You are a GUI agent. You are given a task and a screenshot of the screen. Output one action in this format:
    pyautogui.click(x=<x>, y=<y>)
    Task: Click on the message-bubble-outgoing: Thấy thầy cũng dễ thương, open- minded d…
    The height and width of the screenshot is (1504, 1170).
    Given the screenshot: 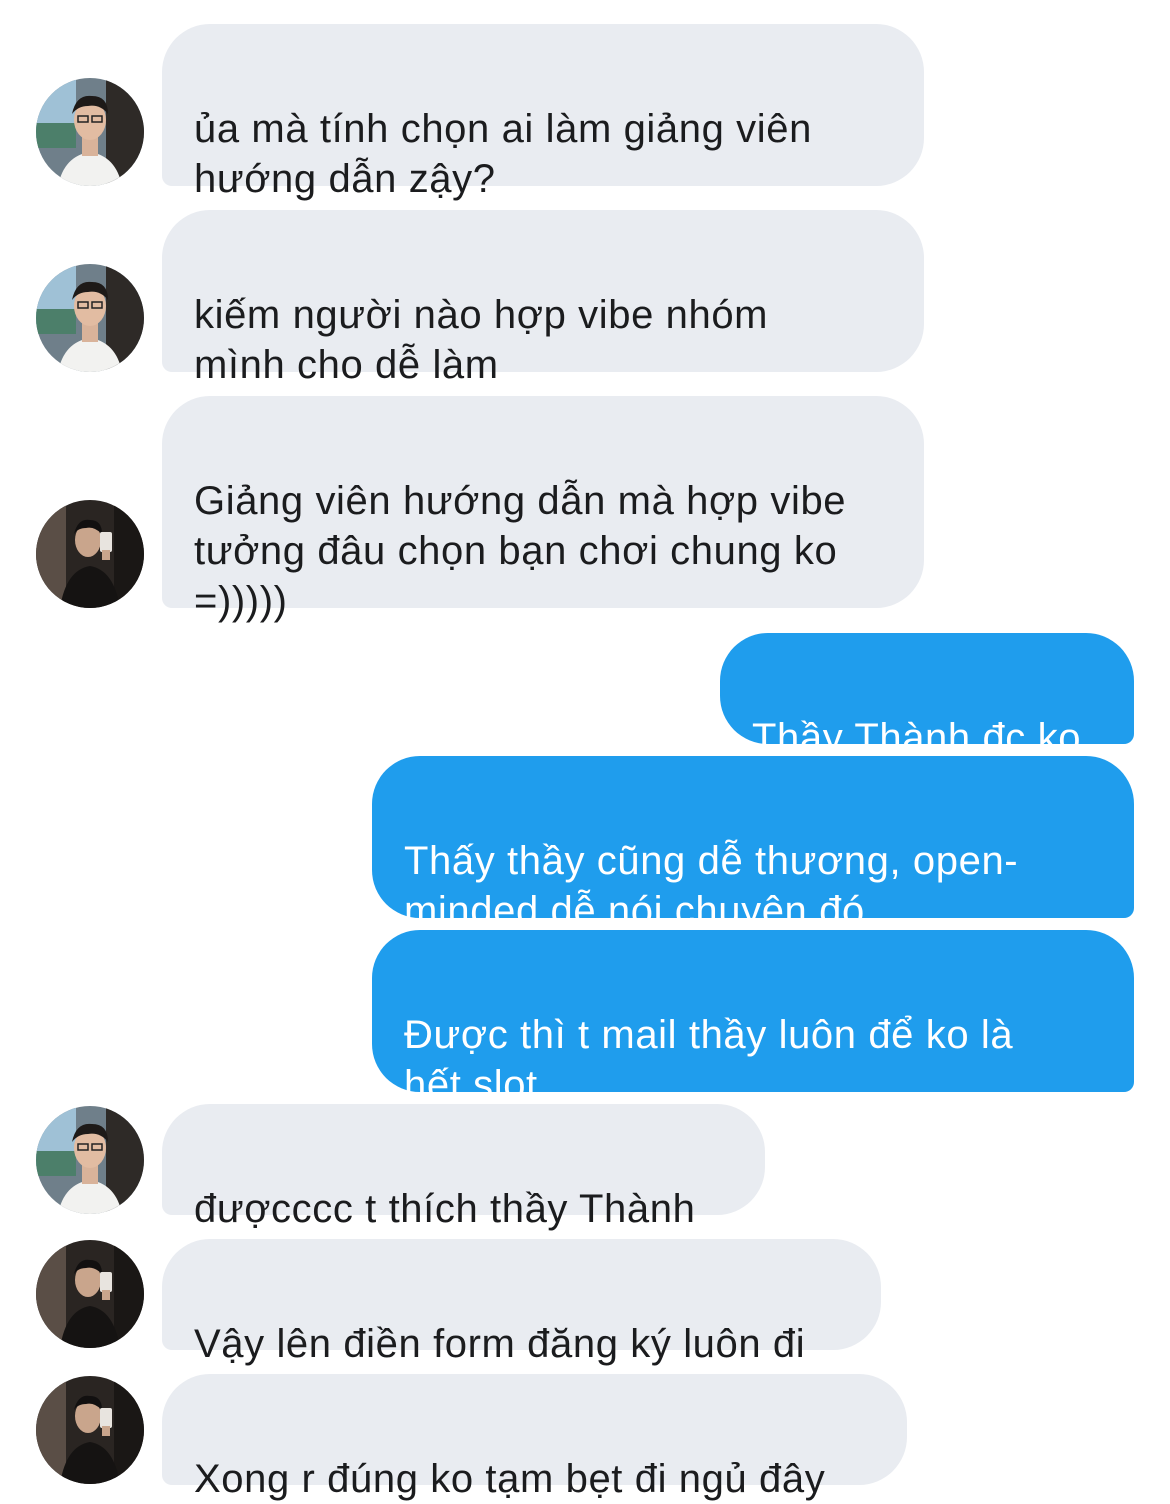 What is the action you would take?
    pyautogui.click(x=753, y=844)
    